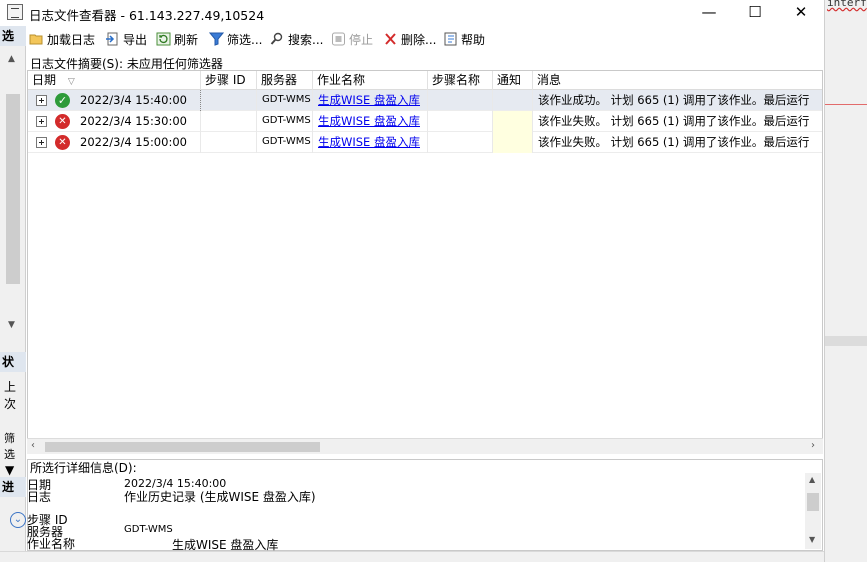  What do you see at coordinates (709, 13) in the screenshot?
I see `minimize-button: —` at bounding box center [709, 13].